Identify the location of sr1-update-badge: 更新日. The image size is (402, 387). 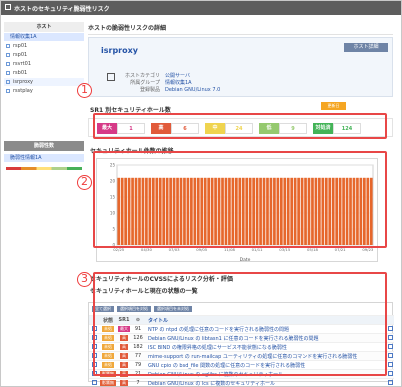
(333, 106).